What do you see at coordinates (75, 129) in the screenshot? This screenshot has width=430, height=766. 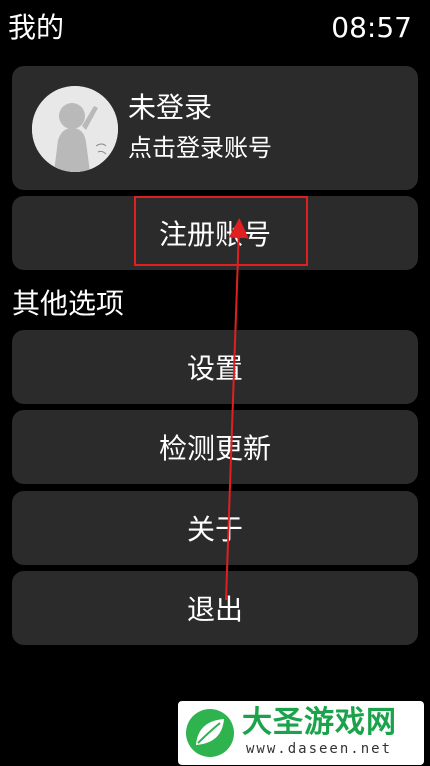 I see `user-avatar-icon` at bounding box center [75, 129].